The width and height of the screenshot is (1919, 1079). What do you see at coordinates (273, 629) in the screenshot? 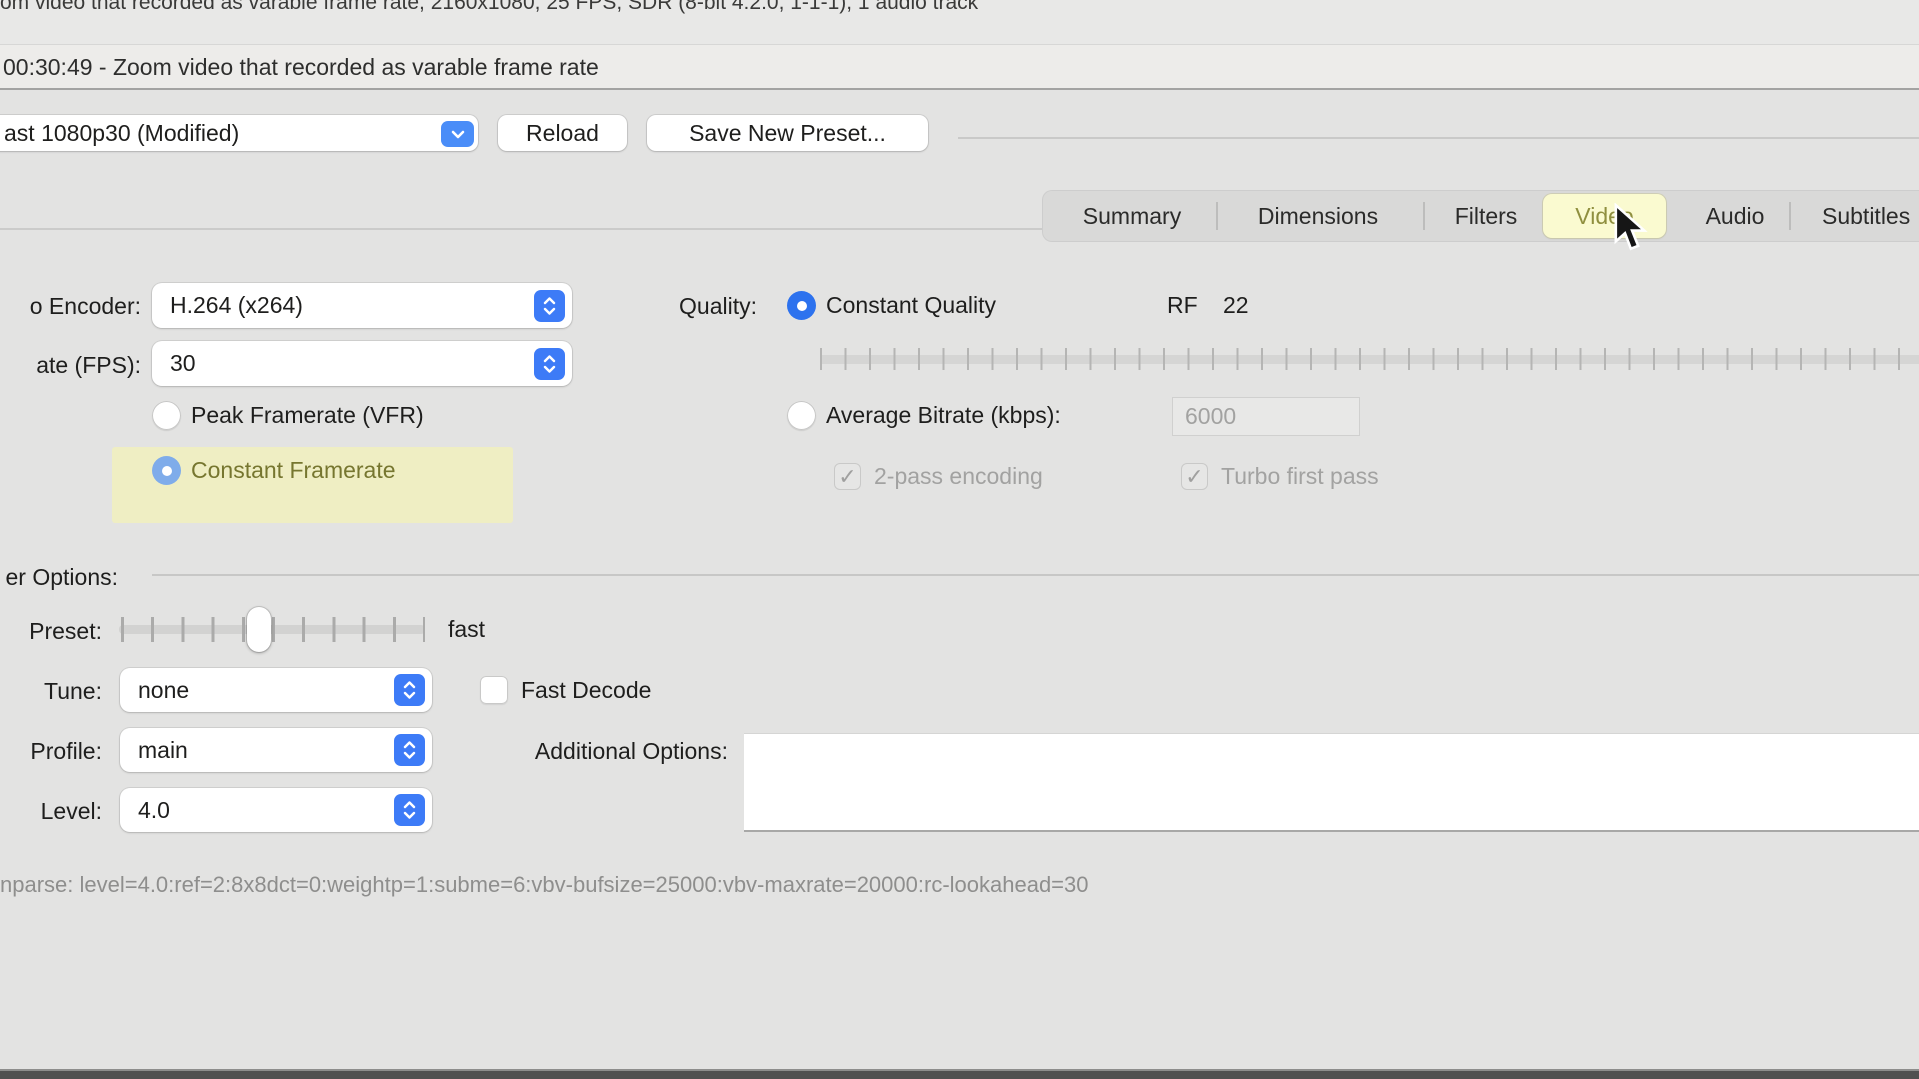
I see `x264-preset-slider-ticks` at bounding box center [273, 629].